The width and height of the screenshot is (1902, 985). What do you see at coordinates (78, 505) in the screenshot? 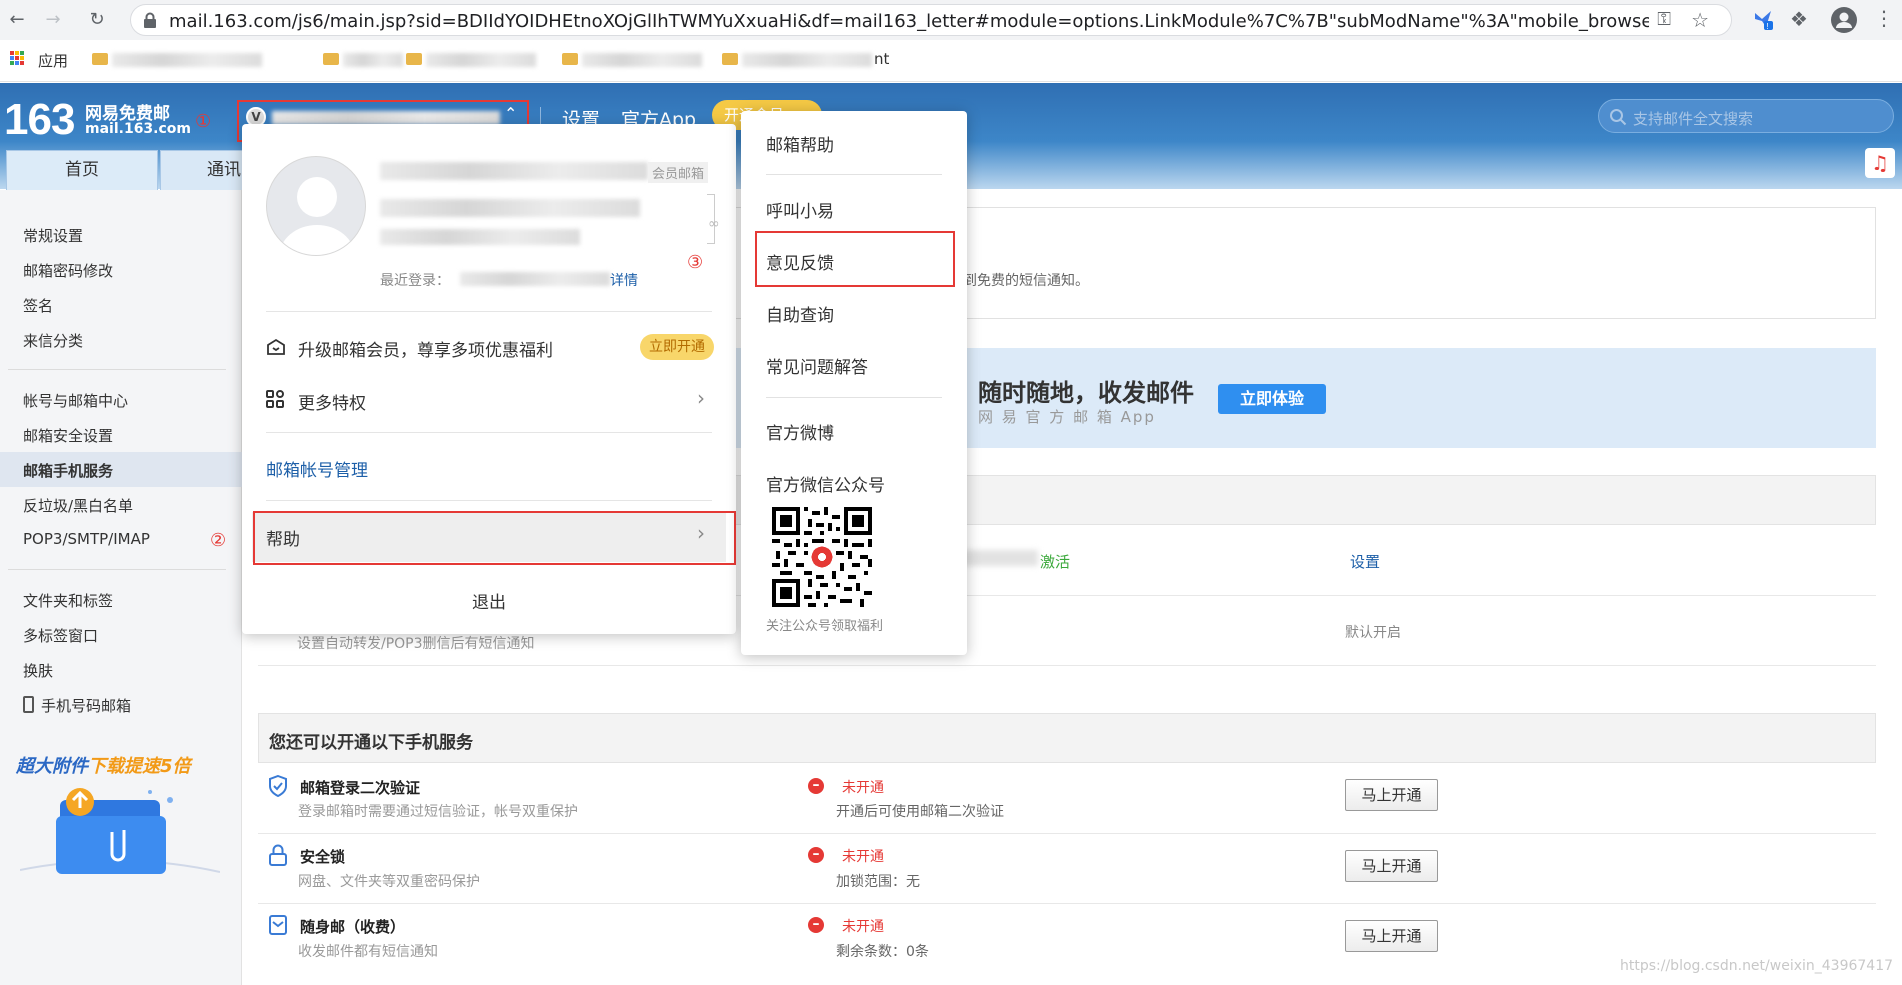
I see `sidebar-item-antispam: 反垃圾/黑白名单` at bounding box center [78, 505].